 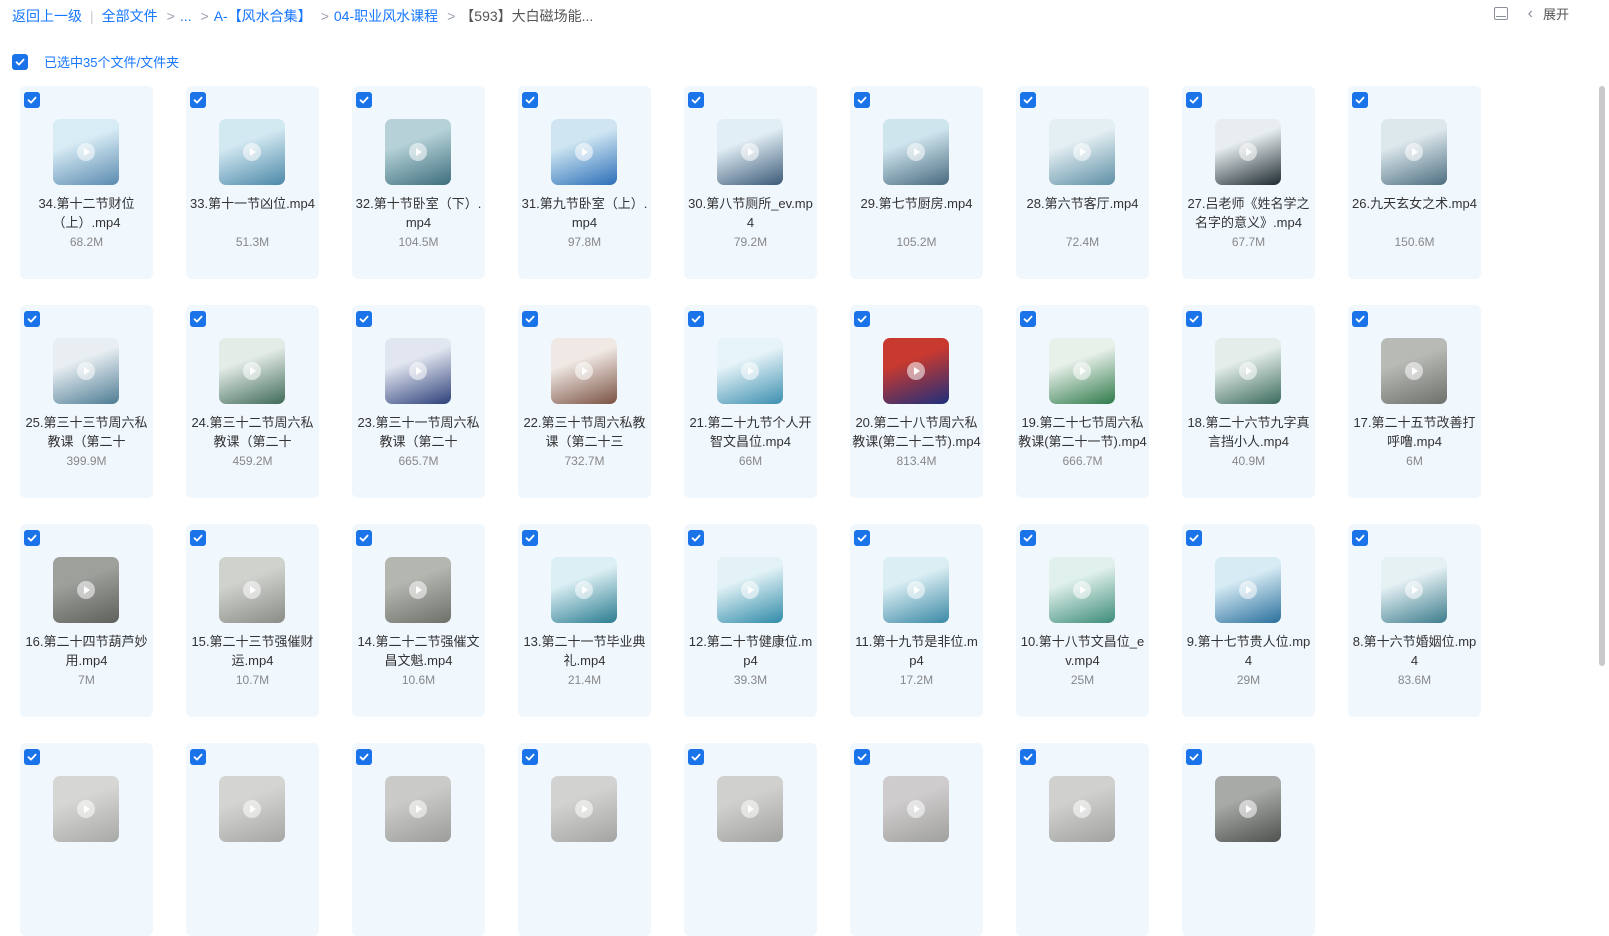 I want to click on chevron-left-icon: ‹, so click(x=1530, y=14).